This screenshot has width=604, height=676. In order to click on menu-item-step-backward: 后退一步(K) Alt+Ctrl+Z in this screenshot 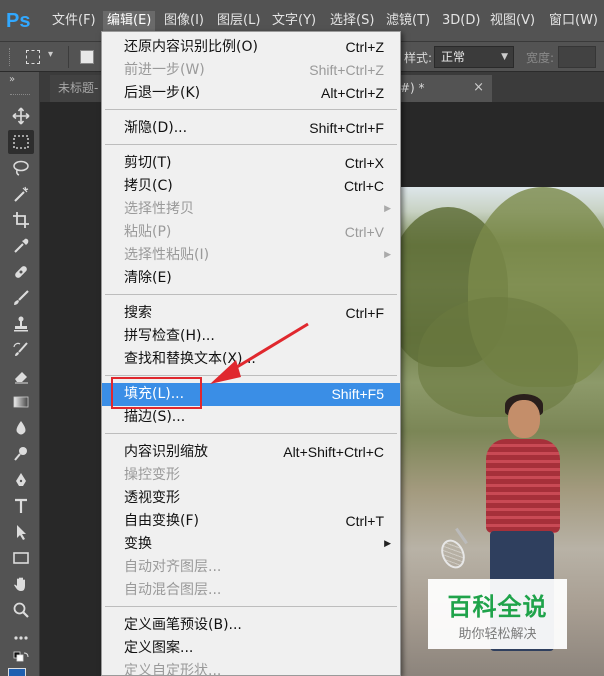, I will do `click(251, 93)`.